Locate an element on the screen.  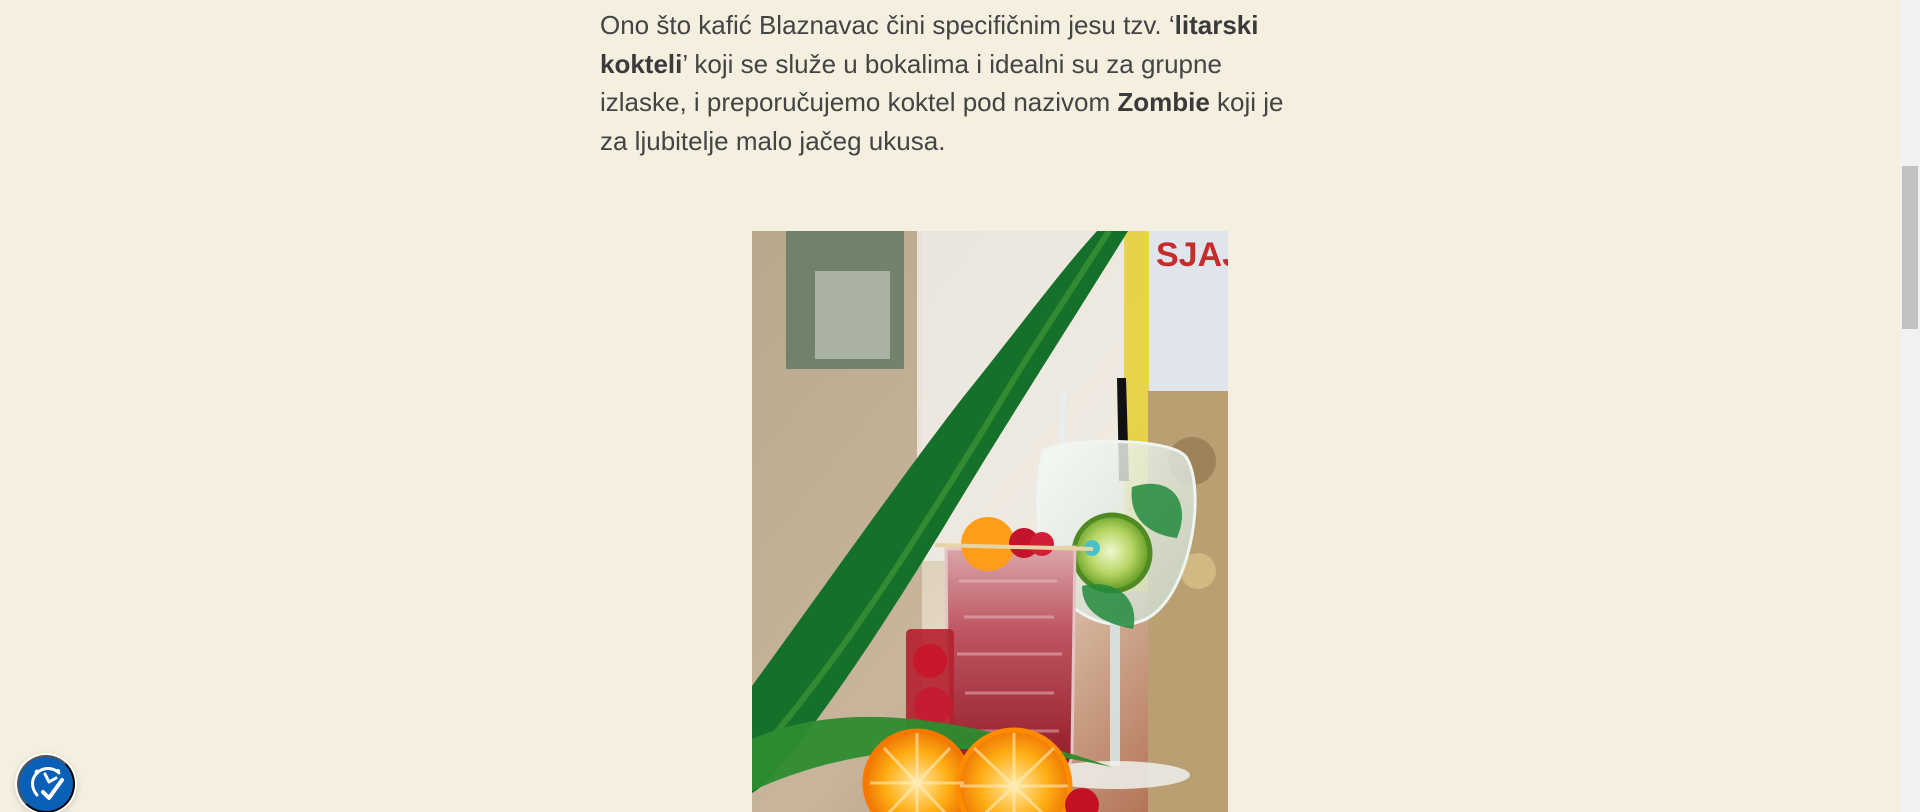
sign-text: SJAJ is located at coordinates (1192, 255).